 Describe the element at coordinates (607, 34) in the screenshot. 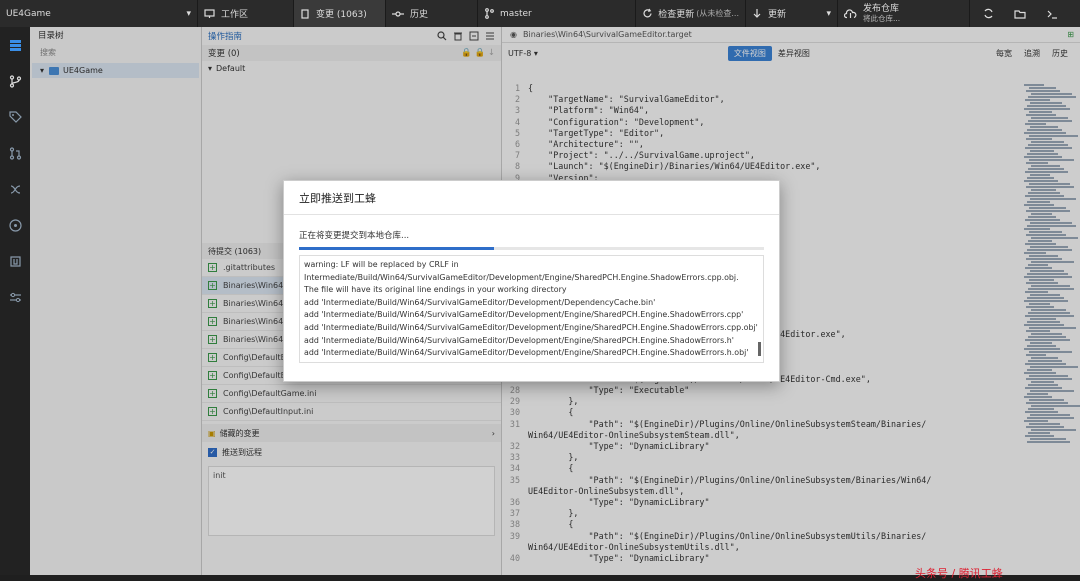

I see `file-path: Binaries\Win64\SurvivalGameEditor.target` at that location.